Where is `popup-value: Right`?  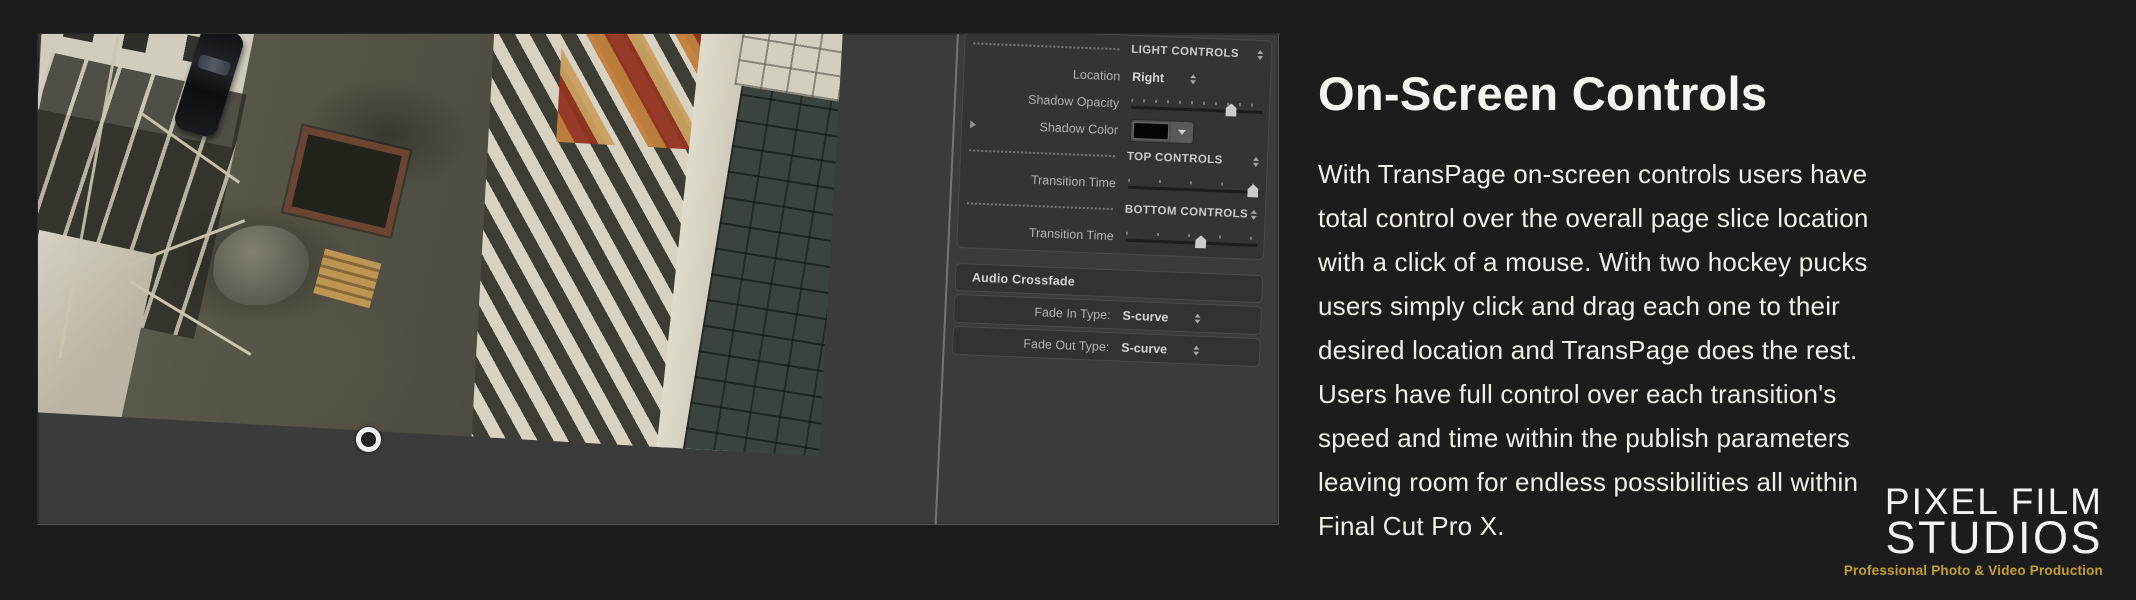
popup-value: Right is located at coordinates (1148, 76).